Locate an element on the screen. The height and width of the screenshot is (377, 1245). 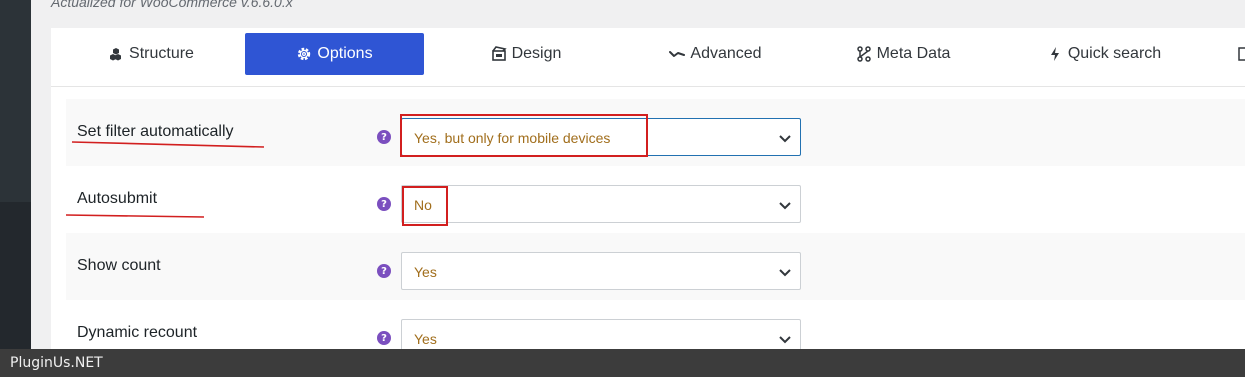
gear-icon is located at coordinates (304, 54).